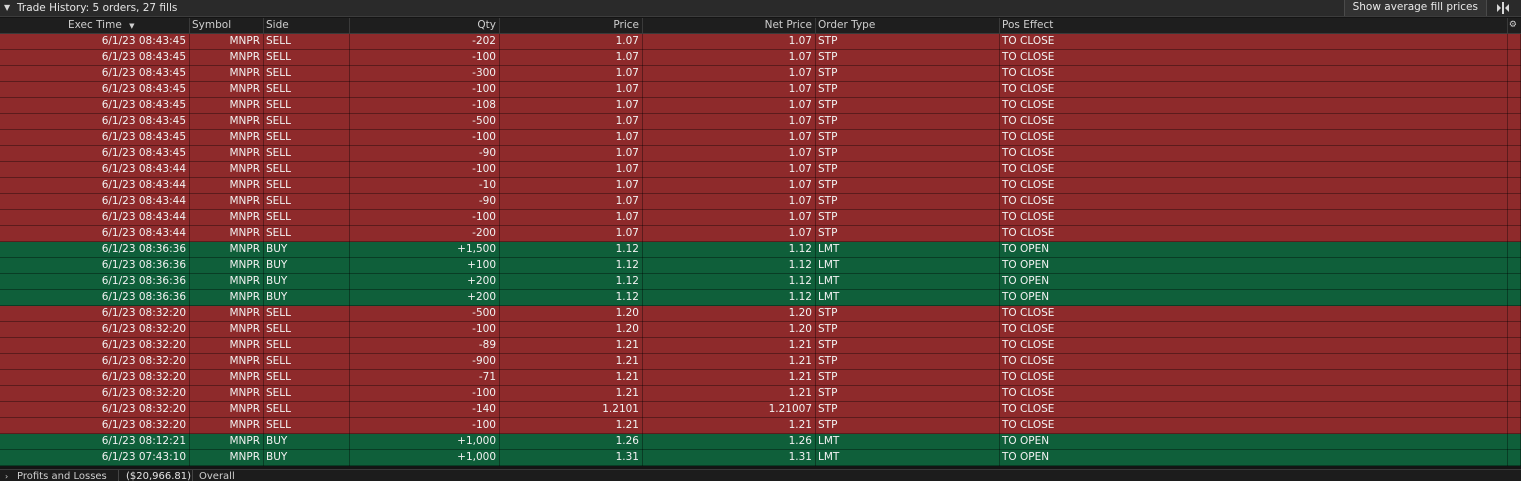 This screenshot has width=1521, height=481. Describe the element at coordinates (95, 26) in the screenshot. I see `column-header-exec-time: Exec Time ▼` at that location.